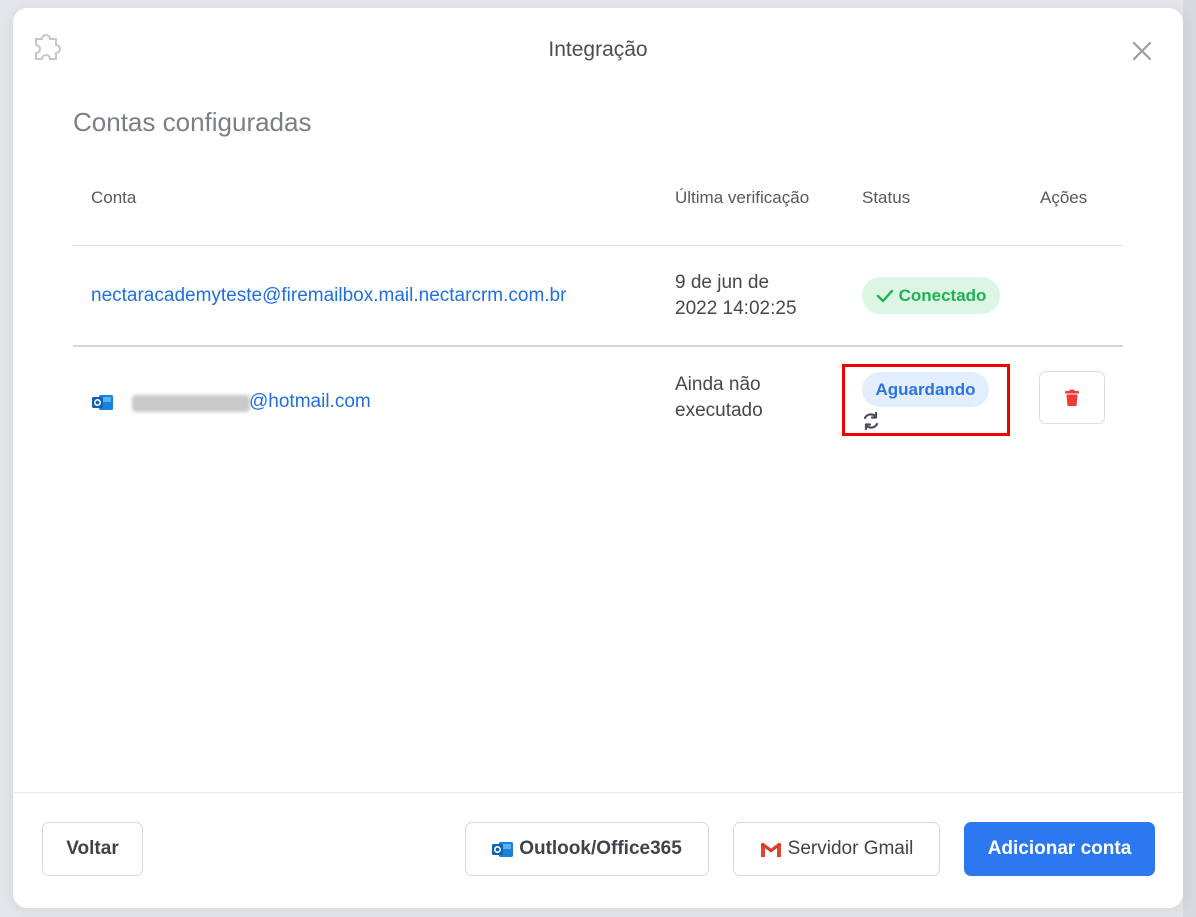 The height and width of the screenshot is (917, 1196). Describe the element at coordinates (718, 384) in the screenshot. I see `last-check-line1: Ainda não` at that location.